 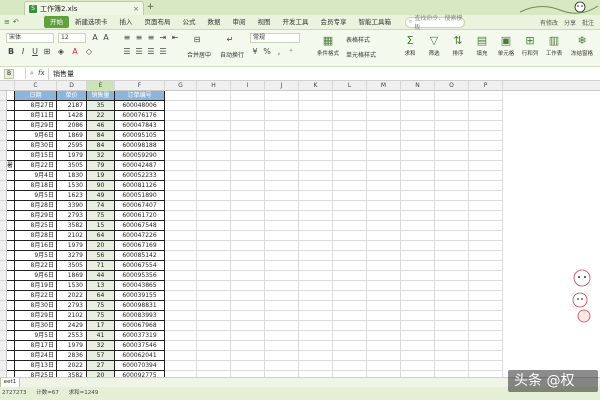 I want to click on cell-price: 2022, so click(x=72, y=296).